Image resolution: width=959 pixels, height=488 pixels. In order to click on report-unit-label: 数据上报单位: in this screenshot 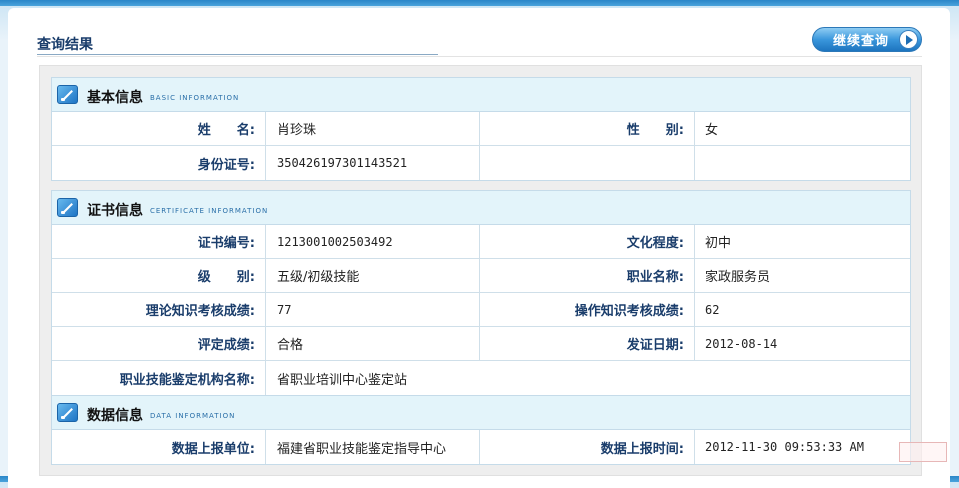, I will do `click(159, 447)`.